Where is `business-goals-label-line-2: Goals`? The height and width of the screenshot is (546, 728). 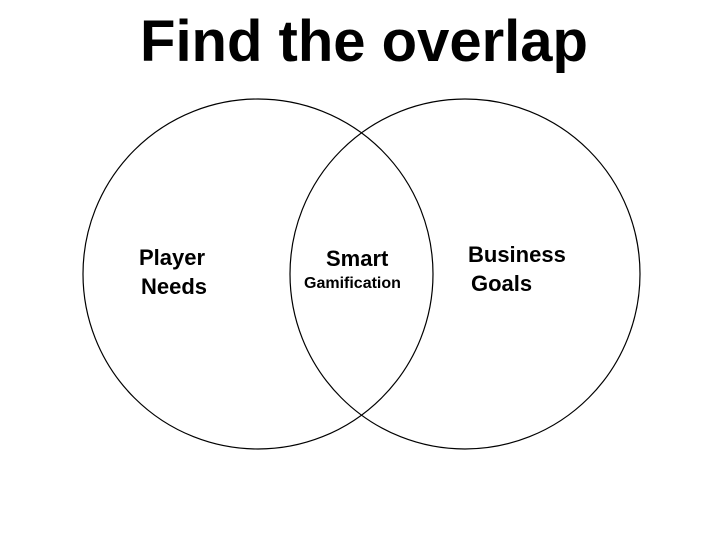
business-goals-label-line-2: Goals is located at coordinates (502, 283).